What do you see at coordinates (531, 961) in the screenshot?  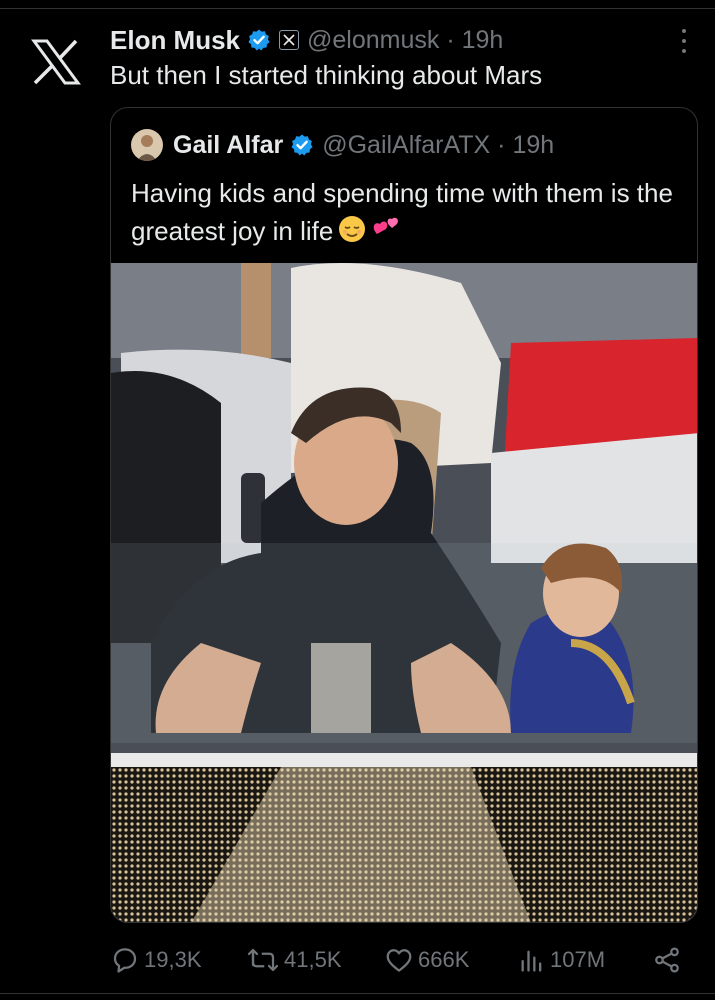 I see `views-icon` at bounding box center [531, 961].